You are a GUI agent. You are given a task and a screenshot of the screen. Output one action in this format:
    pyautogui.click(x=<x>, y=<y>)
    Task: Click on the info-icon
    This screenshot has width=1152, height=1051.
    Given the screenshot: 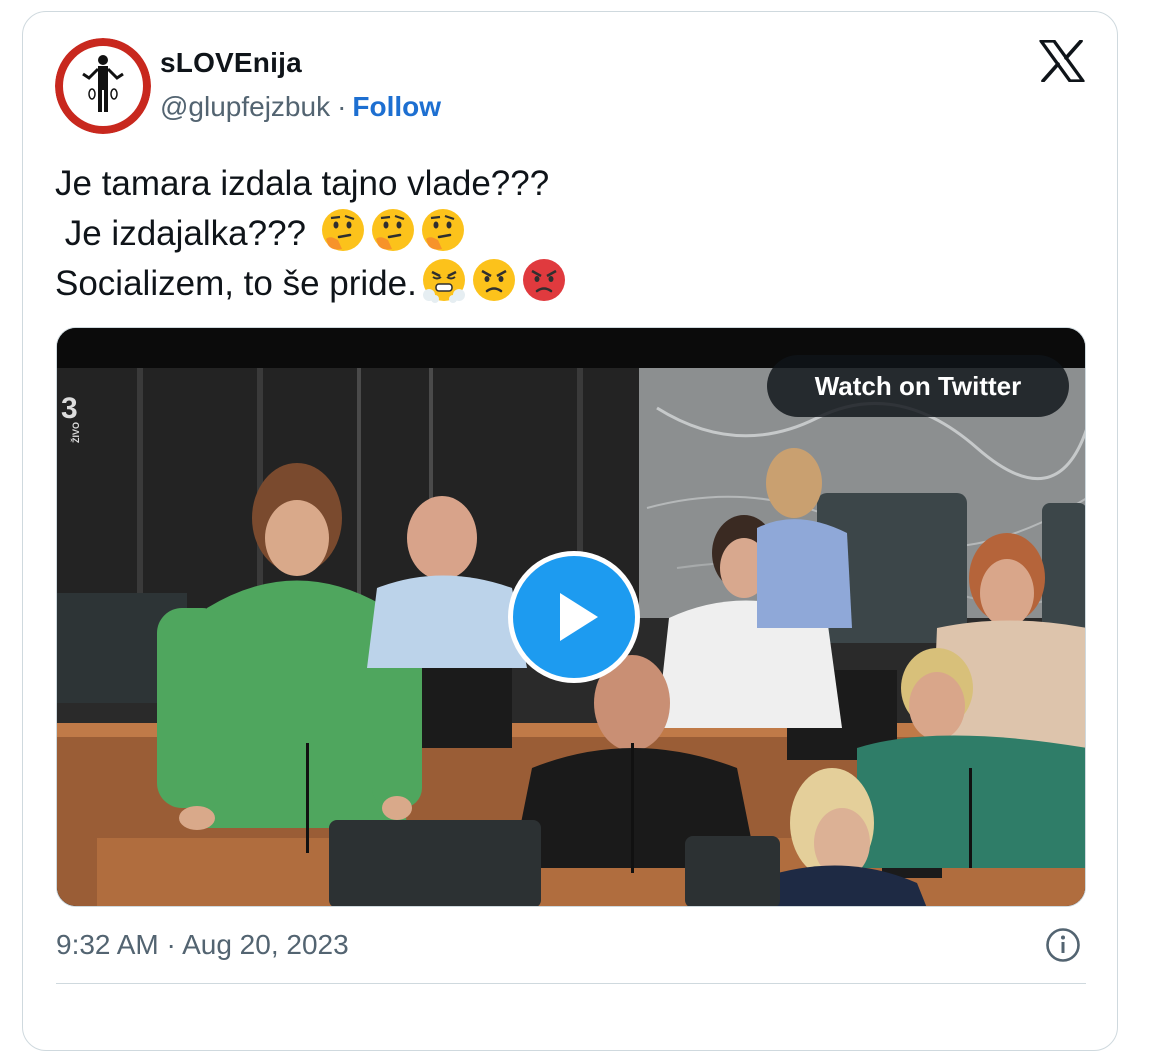 What is the action you would take?
    pyautogui.click(x=1063, y=945)
    